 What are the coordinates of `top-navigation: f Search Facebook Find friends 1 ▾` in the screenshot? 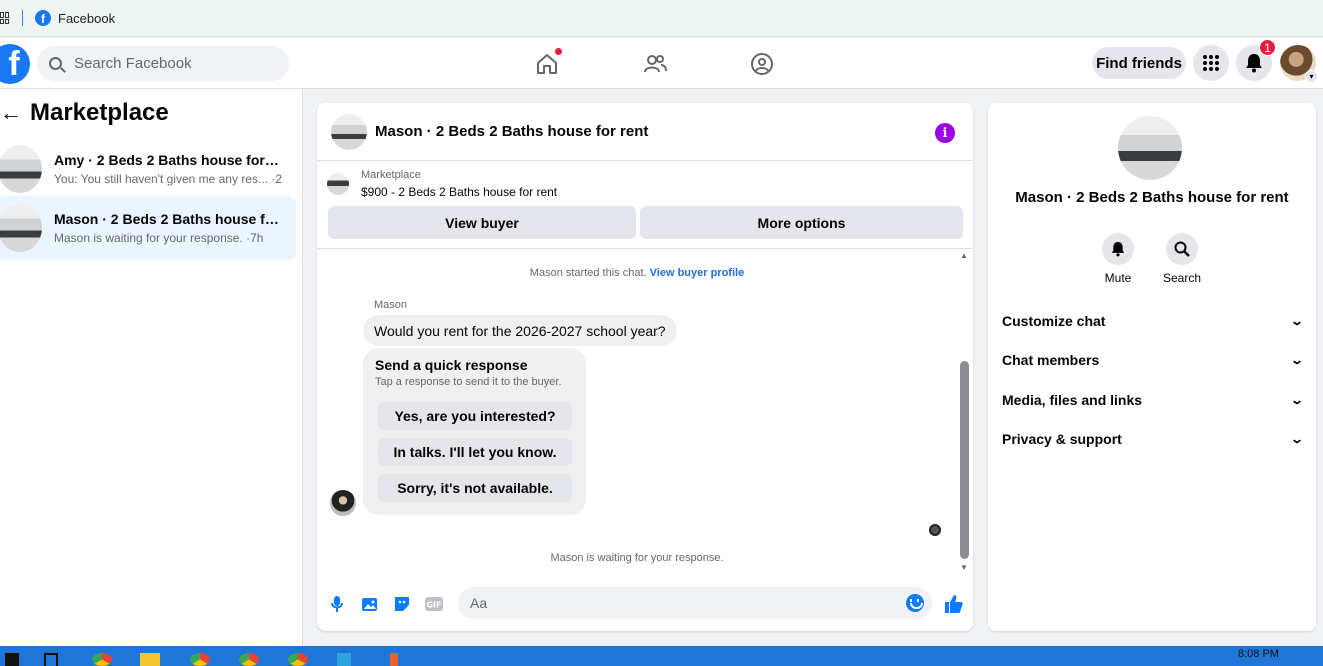 It's located at (661, 63).